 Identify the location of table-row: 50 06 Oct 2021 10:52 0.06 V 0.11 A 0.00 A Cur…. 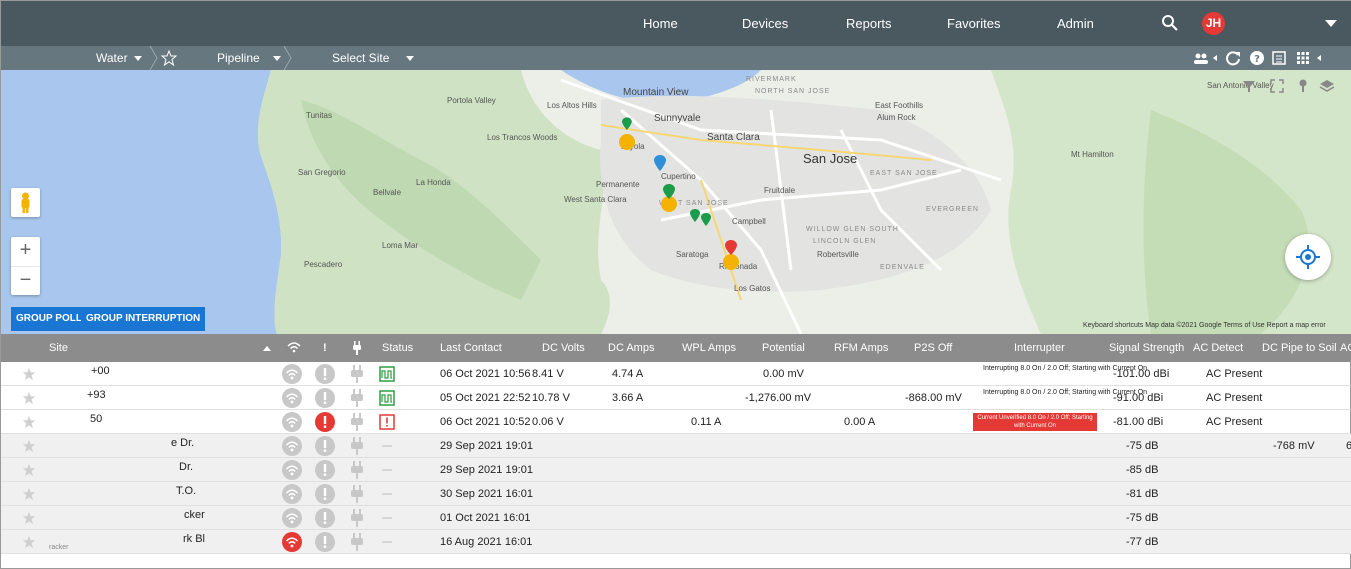
(676, 422).